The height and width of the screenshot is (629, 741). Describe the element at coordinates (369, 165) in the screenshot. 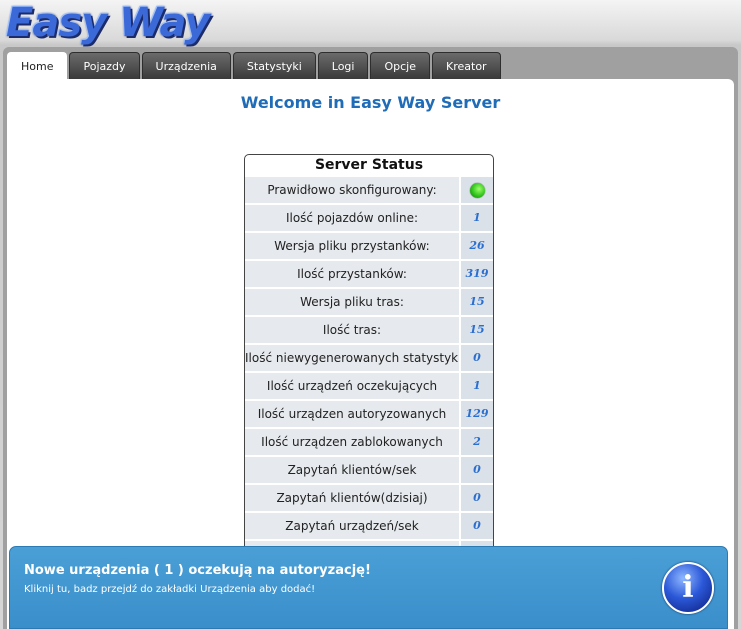

I see `server-status-title: Server Status` at that location.